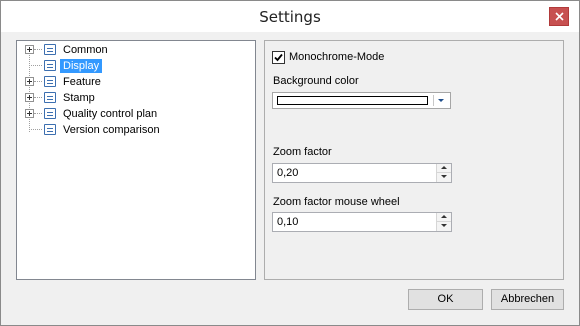  I want to click on tree-item-version-comparison: Version comparison, so click(136, 130).